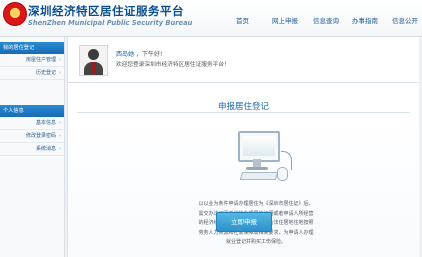 The image size is (422, 257). Describe the element at coordinates (365, 20) in the screenshot. I see `nav-service-guide: 办事指南` at that location.